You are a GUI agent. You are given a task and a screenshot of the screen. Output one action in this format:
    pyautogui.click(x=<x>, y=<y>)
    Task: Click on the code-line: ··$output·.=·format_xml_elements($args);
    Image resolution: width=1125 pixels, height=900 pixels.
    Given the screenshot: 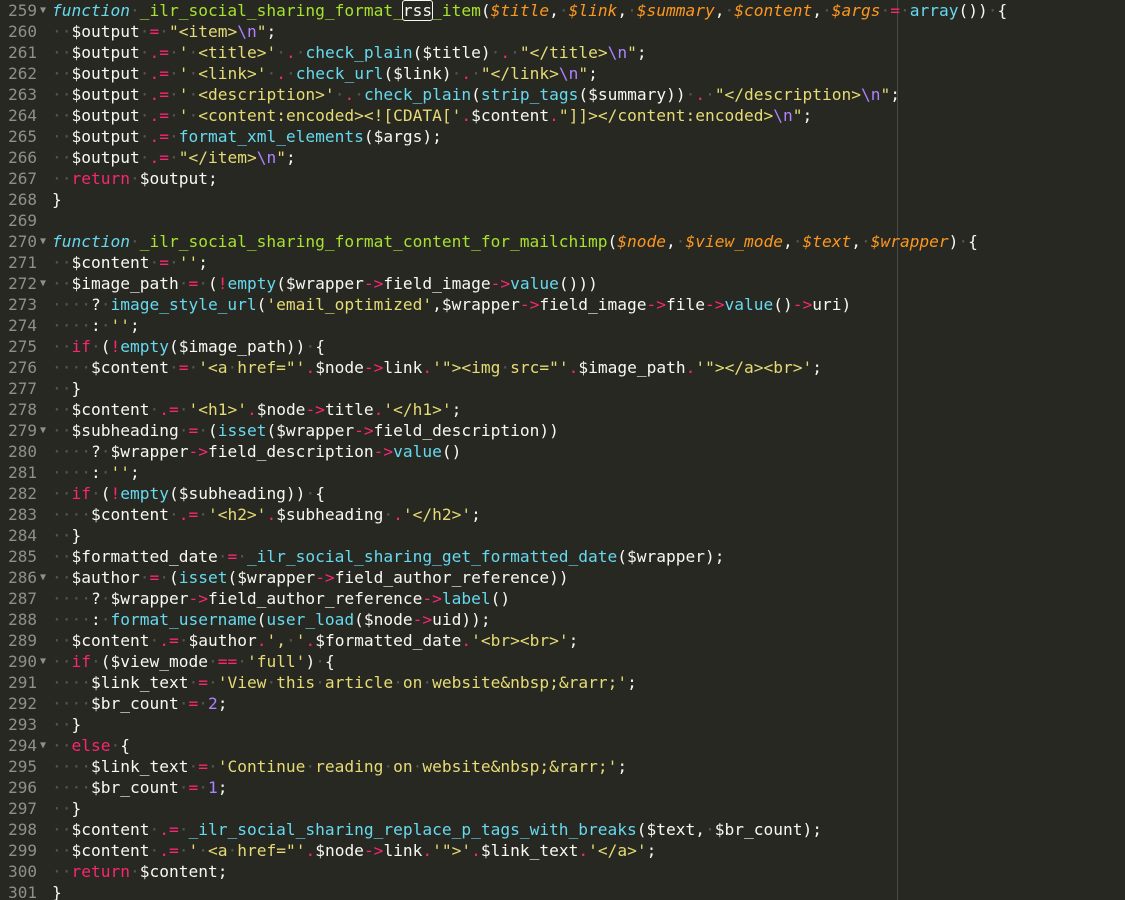 What is the action you would take?
    pyautogui.click(x=247, y=136)
    